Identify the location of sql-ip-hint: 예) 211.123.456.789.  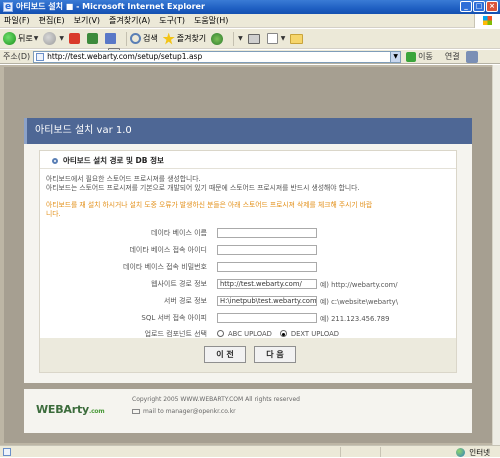
(355, 318).